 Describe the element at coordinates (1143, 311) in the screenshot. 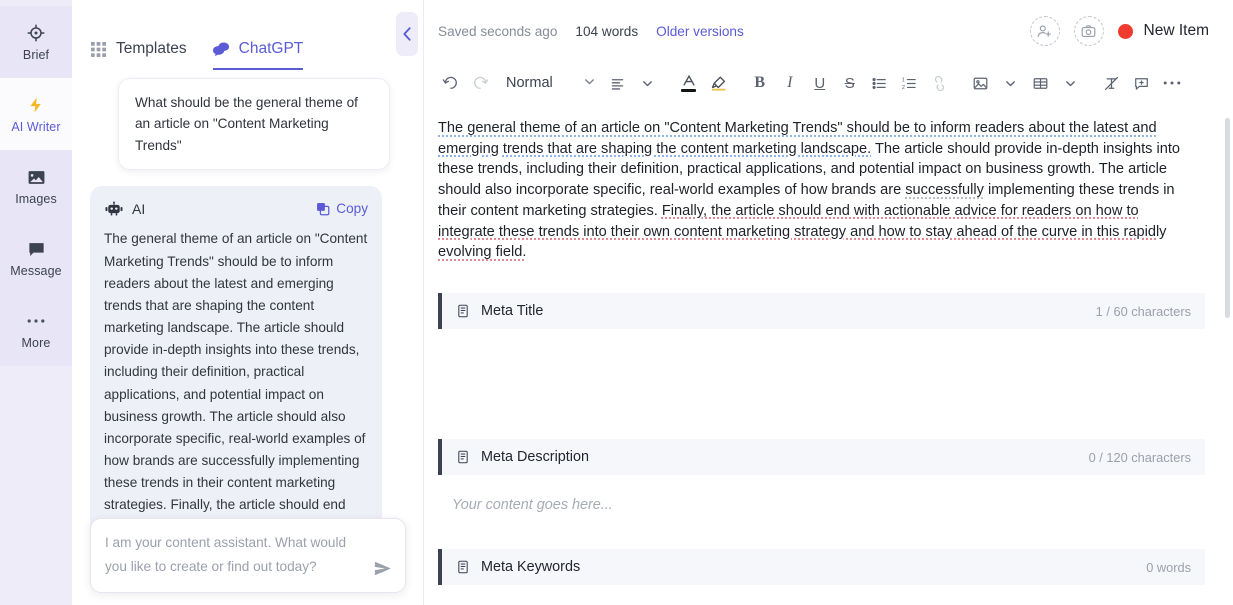

I see `meta-title-counter: 1 / 60 characters` at that location.